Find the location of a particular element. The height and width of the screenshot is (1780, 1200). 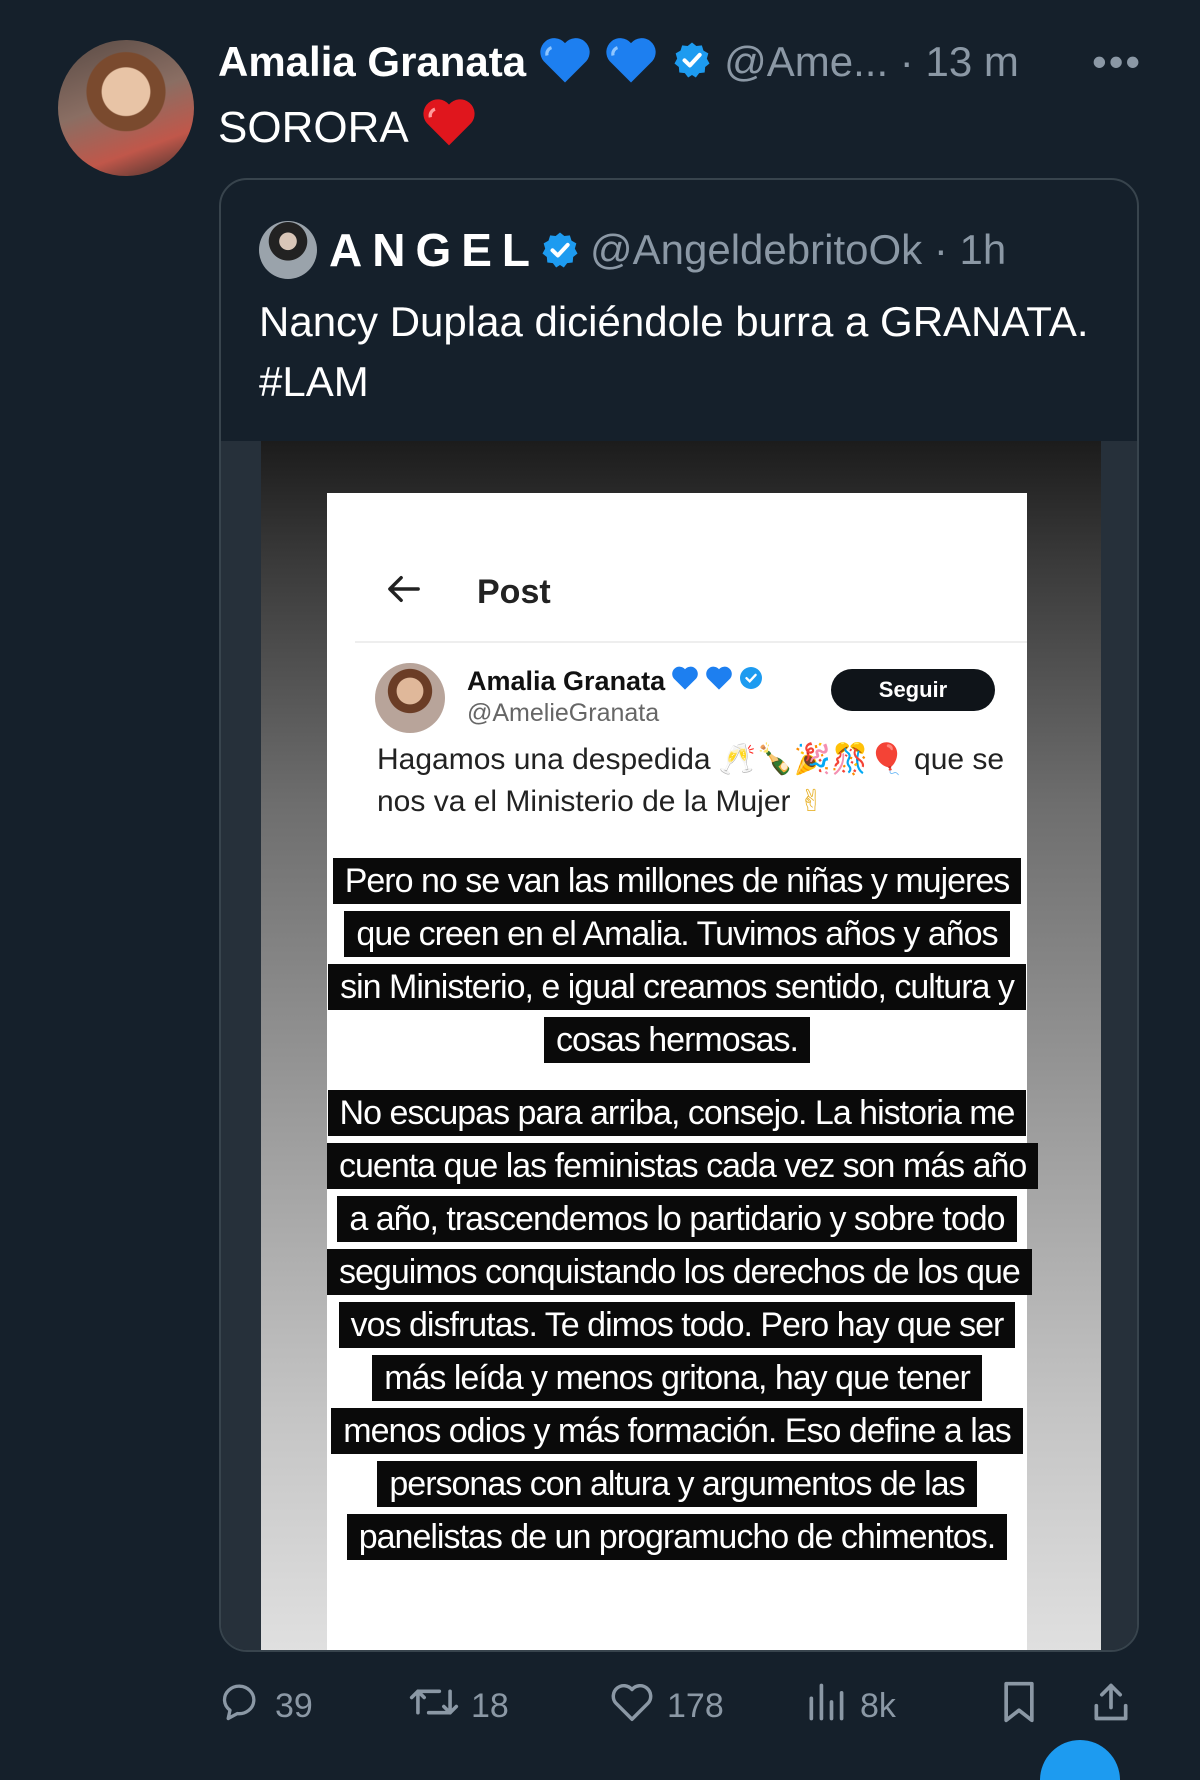

share-icon is located at coordinates (1117, 1706).